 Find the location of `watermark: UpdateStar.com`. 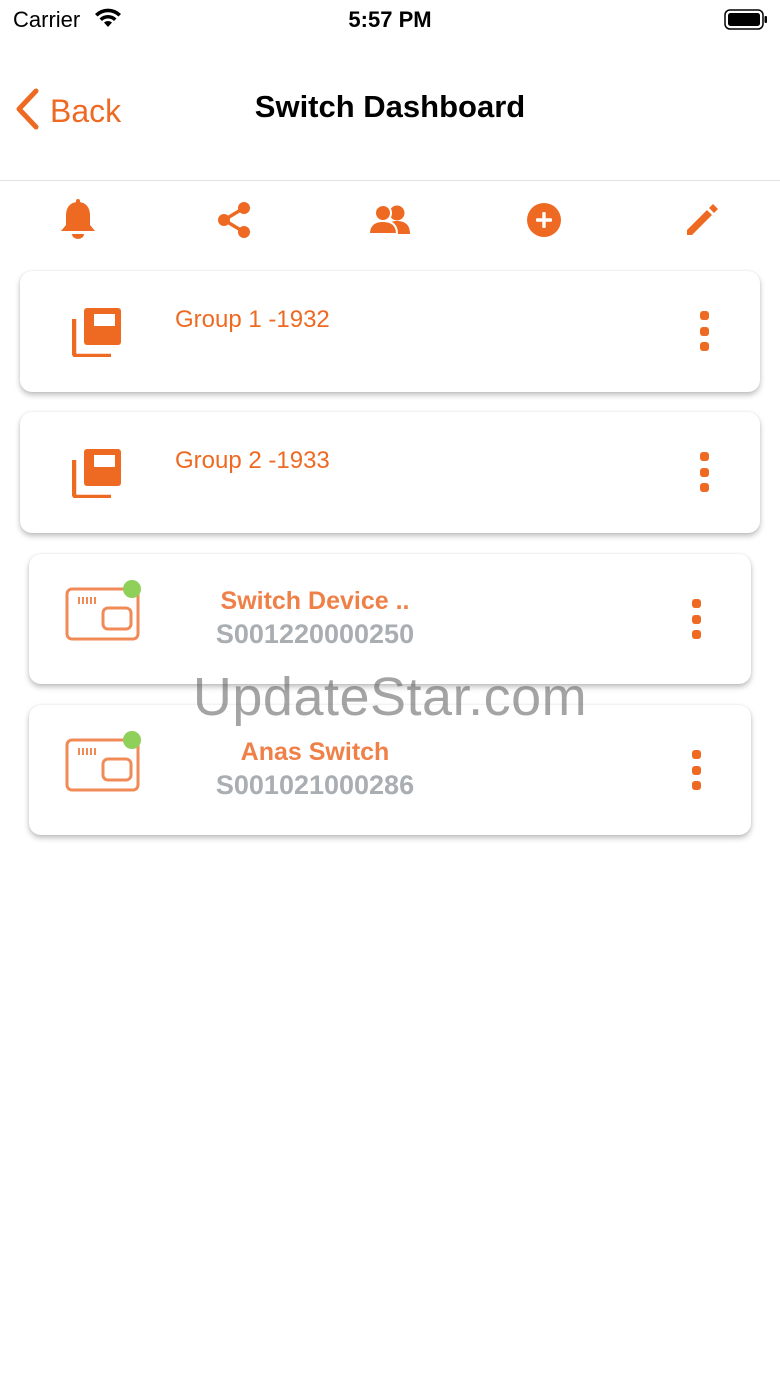

watermark: UpdateStar.com is located at coordinates (390, 697).